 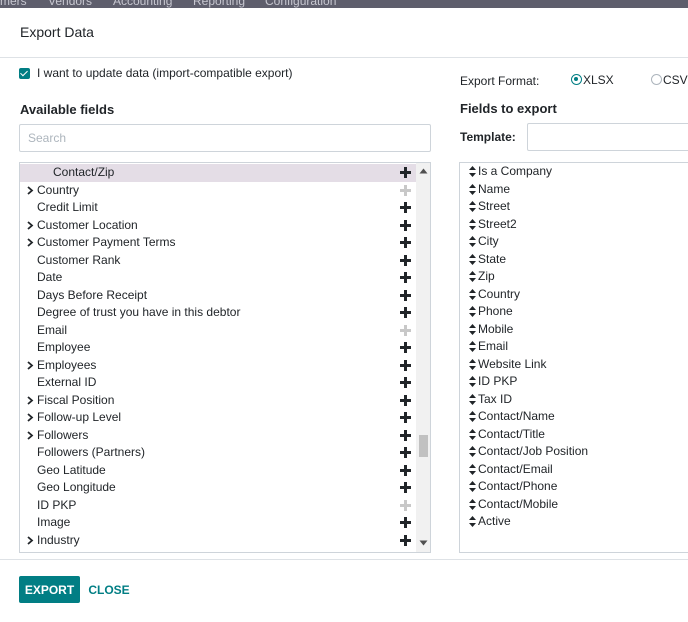 I want to click on export-field-row: Contact/Name, so click(x=574, y=417).